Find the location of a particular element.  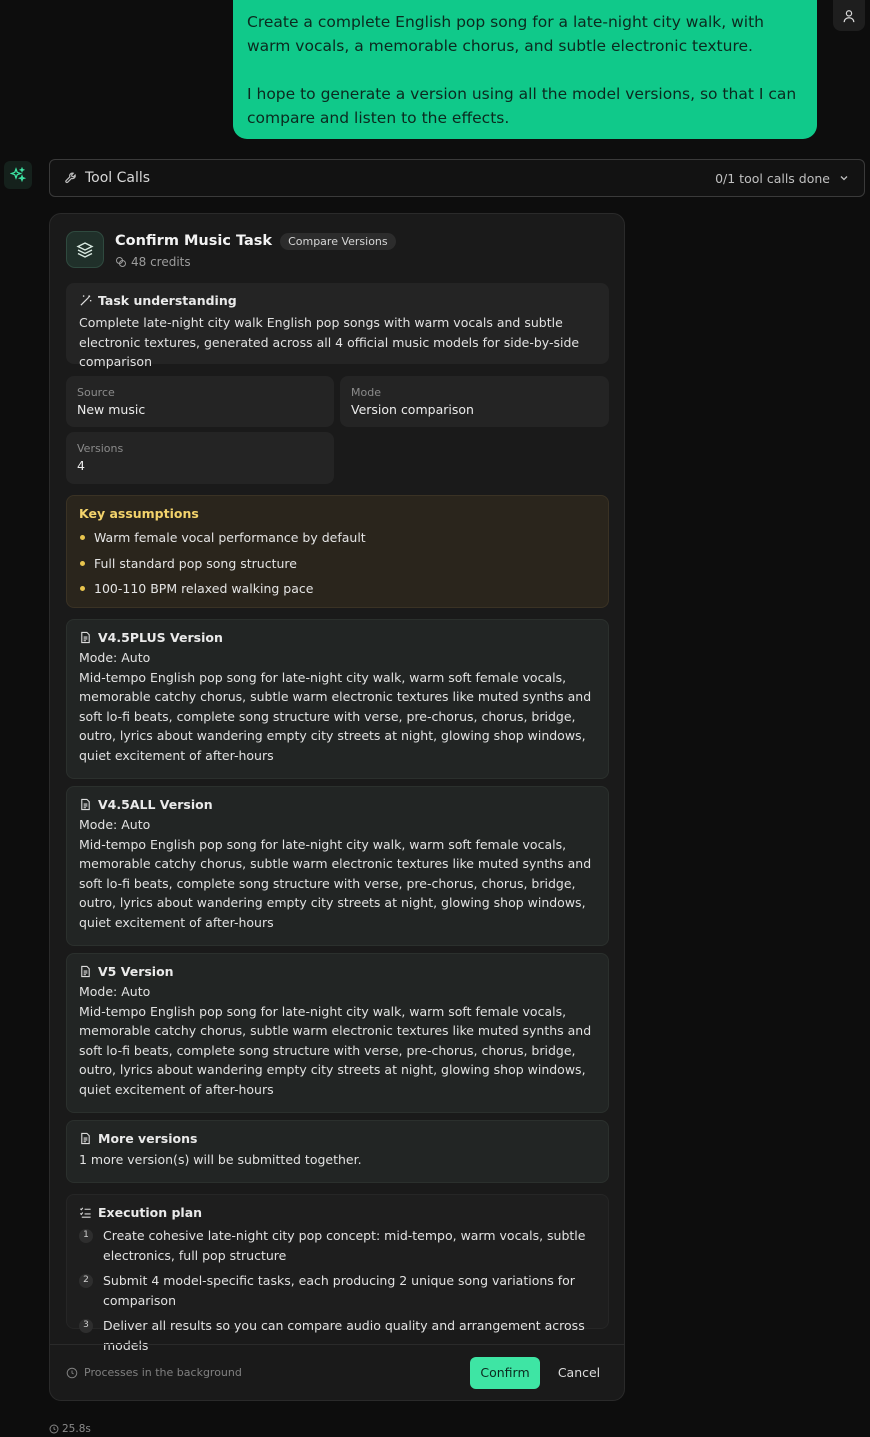

user-icon is located at coordinates (849, 15).